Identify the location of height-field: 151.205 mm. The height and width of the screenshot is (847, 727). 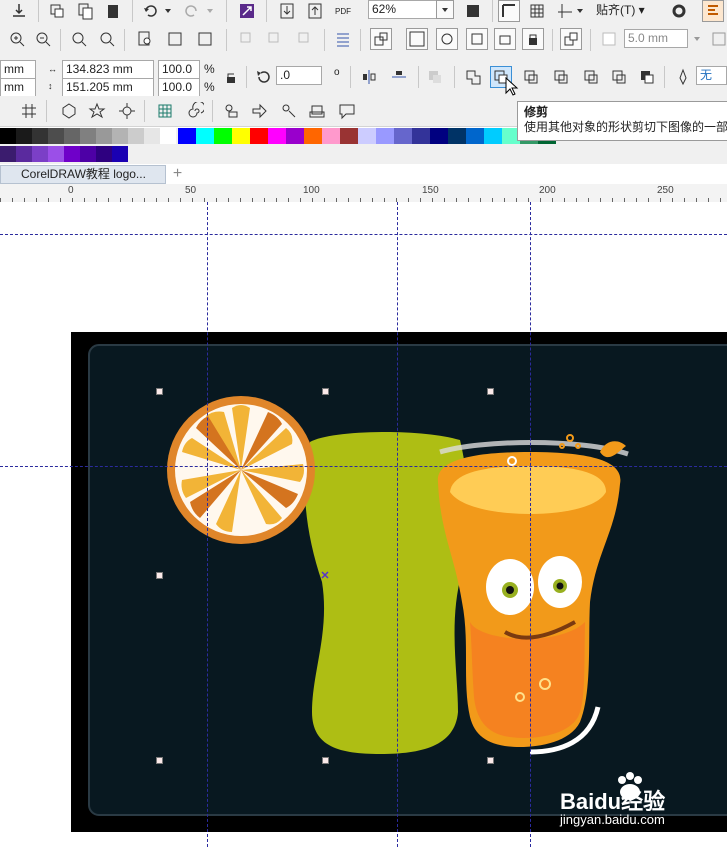
(108, 87).